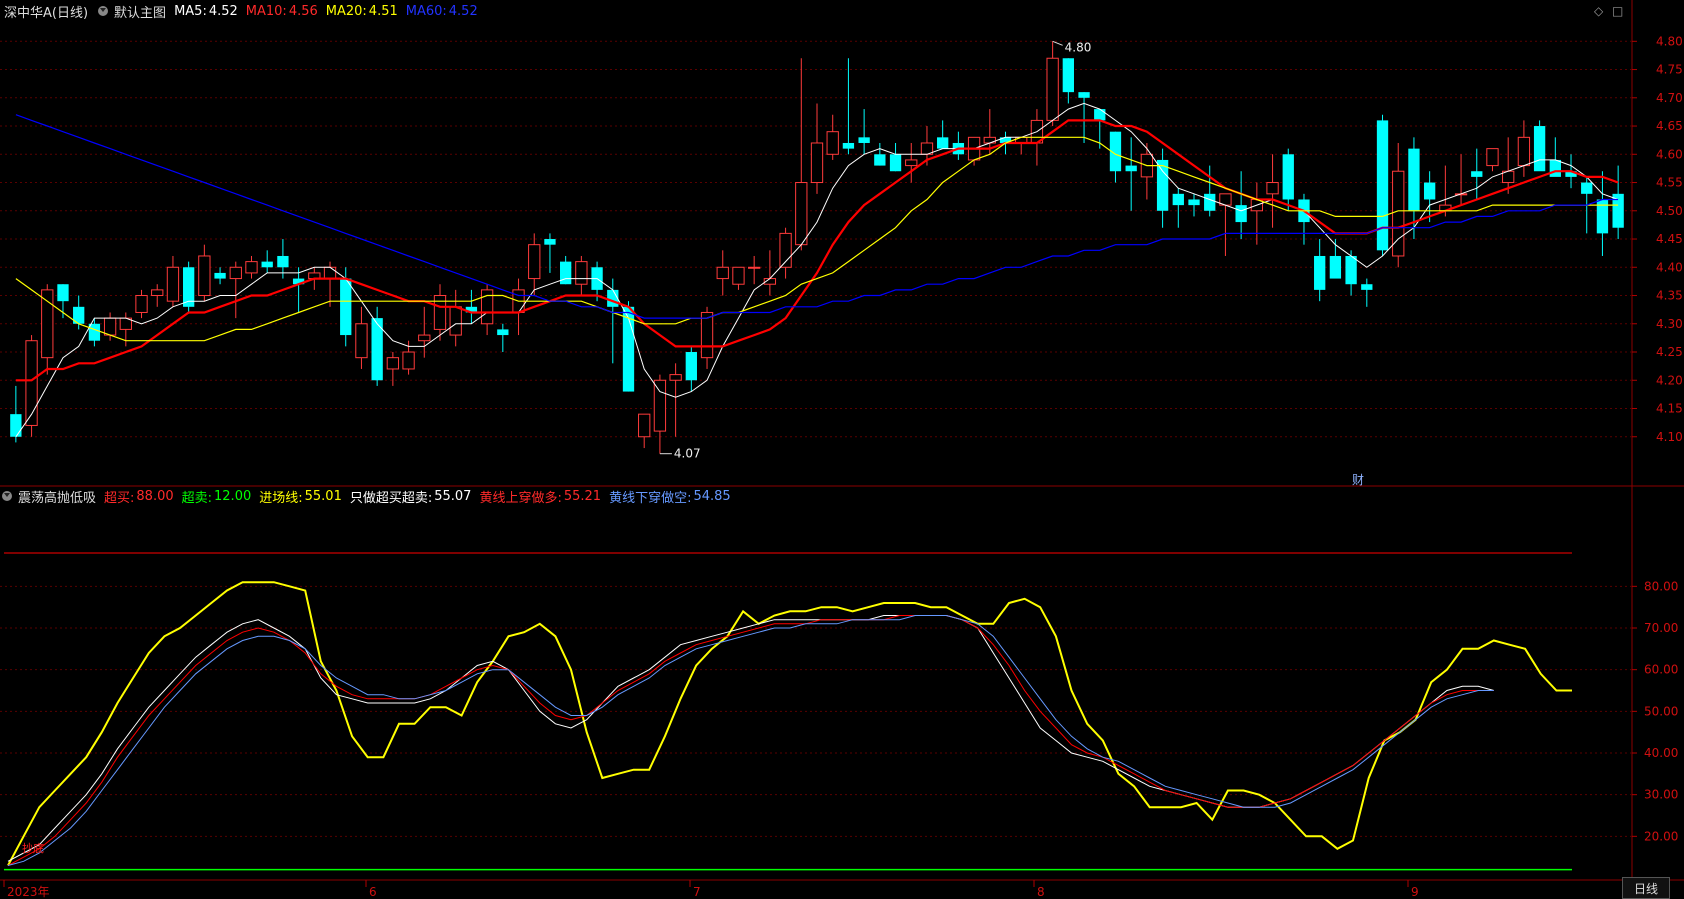 This screenshot has height=899, width=1684. What do you see at coordinates (1669, 211) in the screenshot?
I see `price-tick-label: 4.50` at bounding box center [1669, 211].